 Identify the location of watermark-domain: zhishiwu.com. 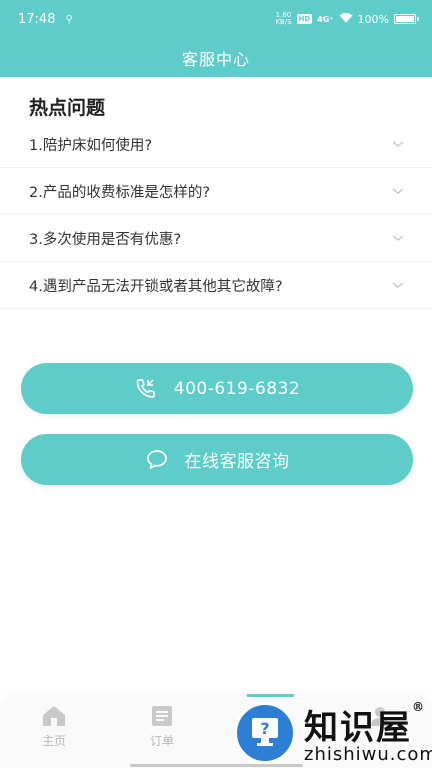
(368, 754).